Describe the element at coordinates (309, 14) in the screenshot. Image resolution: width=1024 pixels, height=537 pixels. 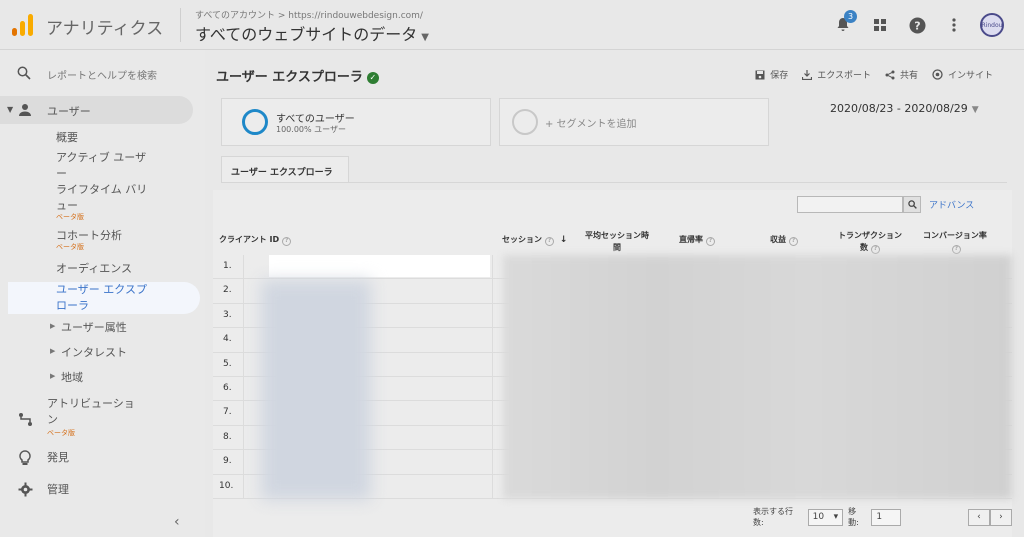
I see `account-breadcrumb: すべてのアカウント > https://rindouwebdesign.com/` at that location.